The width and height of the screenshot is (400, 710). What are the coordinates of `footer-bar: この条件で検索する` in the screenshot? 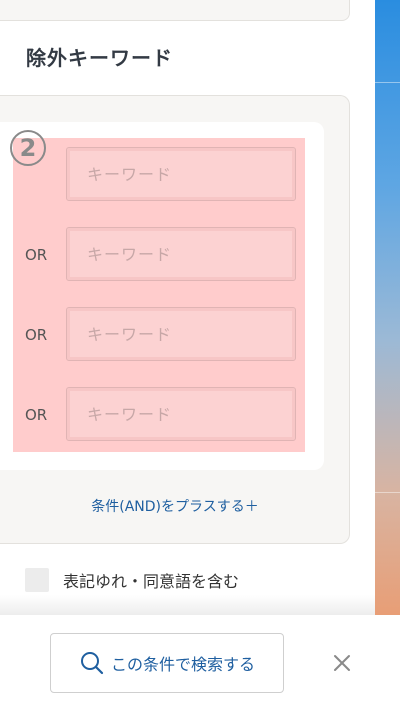 It's located at (200, 662).